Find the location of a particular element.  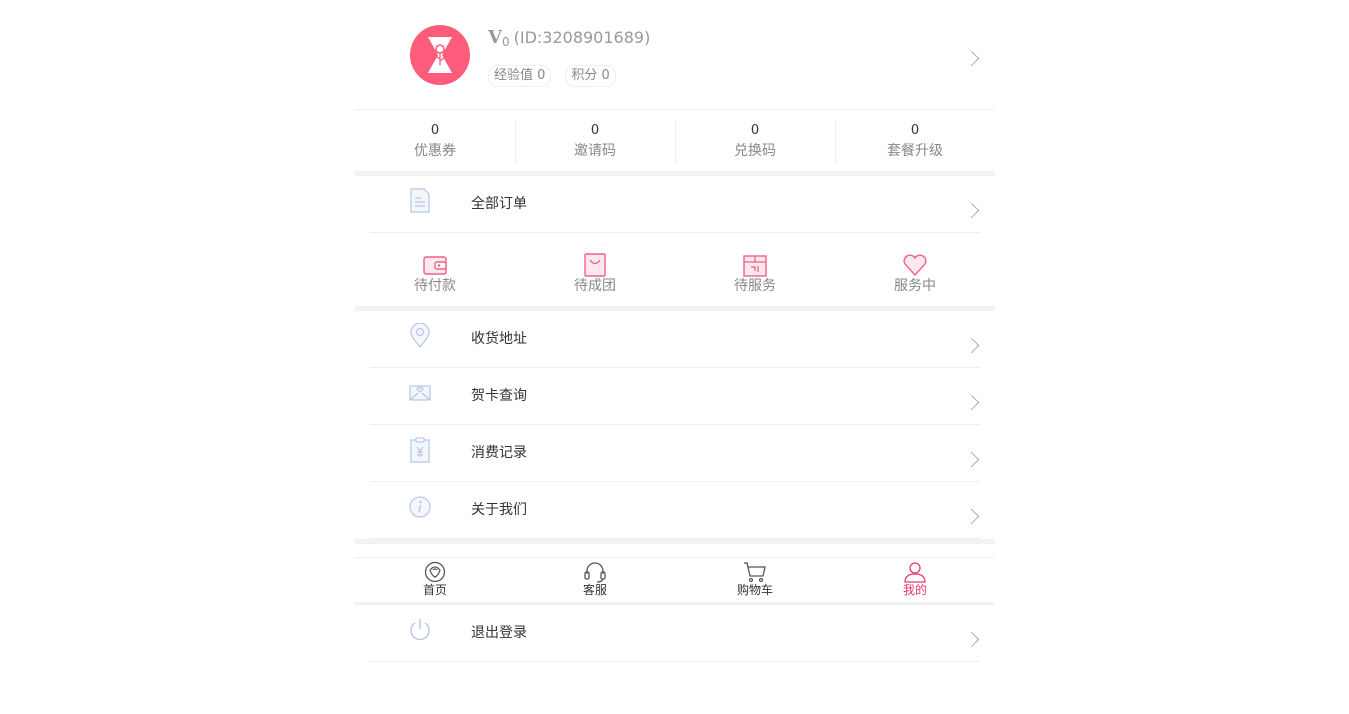

tab-label: 购物车 is located at coordinates (754, 590).